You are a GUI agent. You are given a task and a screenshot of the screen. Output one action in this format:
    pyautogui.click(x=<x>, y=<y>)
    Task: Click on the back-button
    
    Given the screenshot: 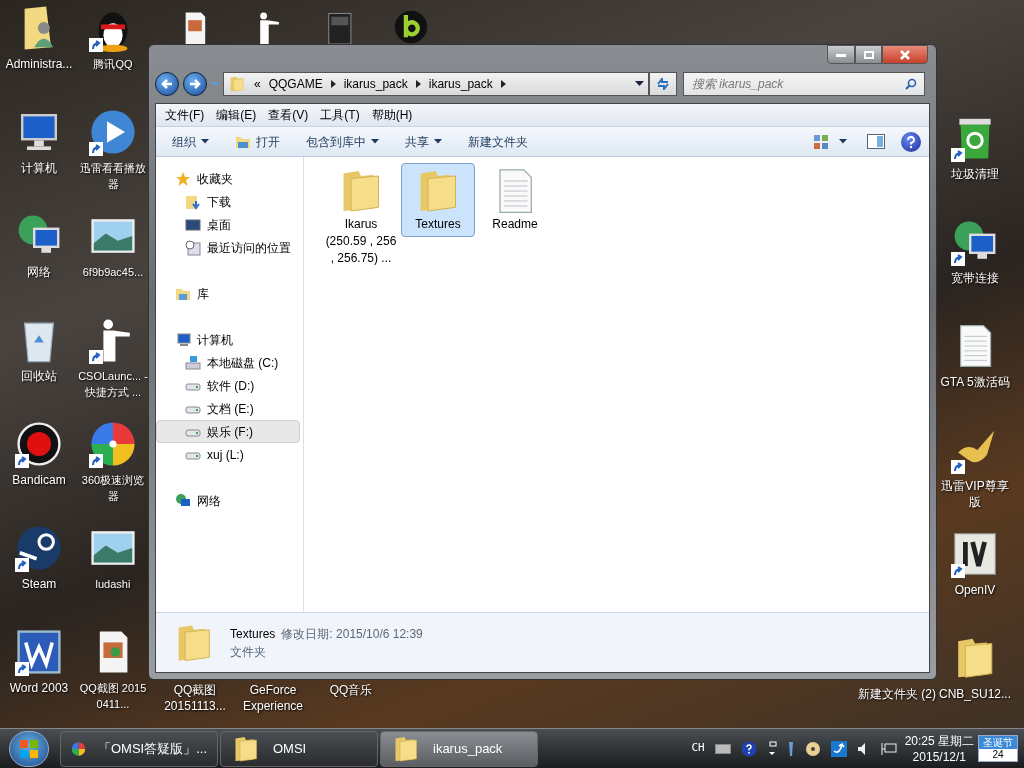 What is the action you would take?
    pyautogui.click(x=167, y=84)
    